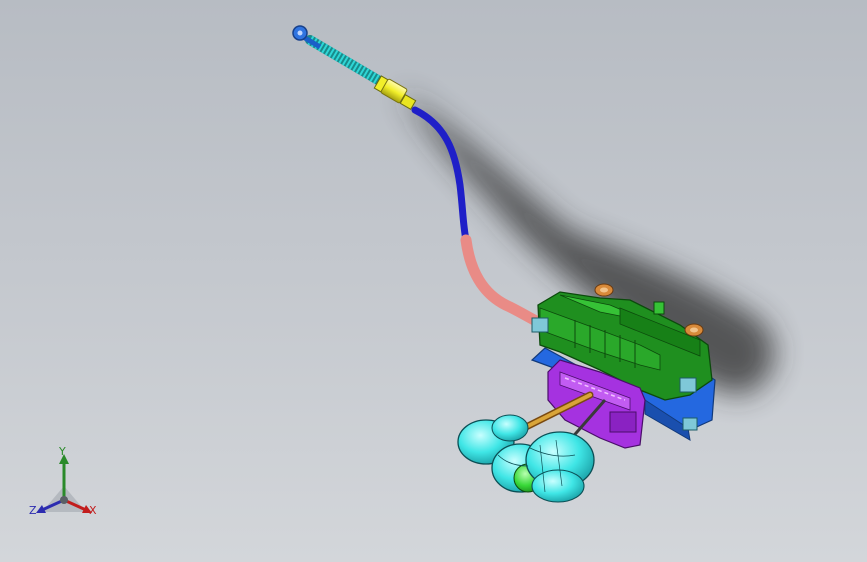 The width and height of the screenshot is (867, 562). I want to click on triad-label-y: Y, so click(62, 451).